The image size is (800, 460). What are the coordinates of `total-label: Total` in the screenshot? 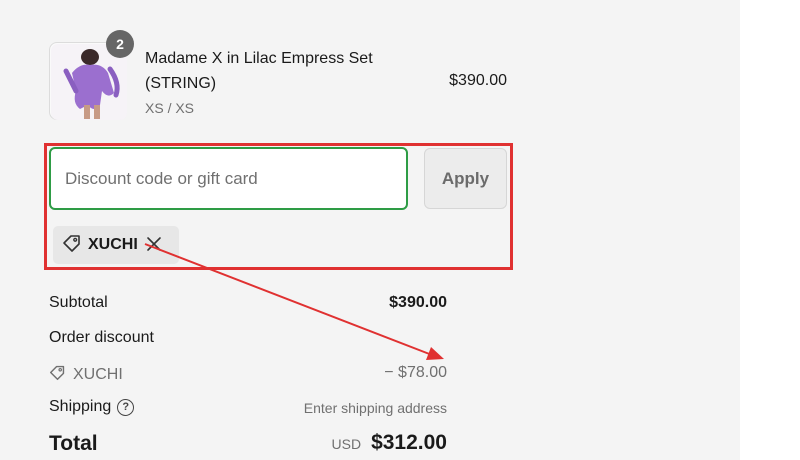 It's located at (73, 443).